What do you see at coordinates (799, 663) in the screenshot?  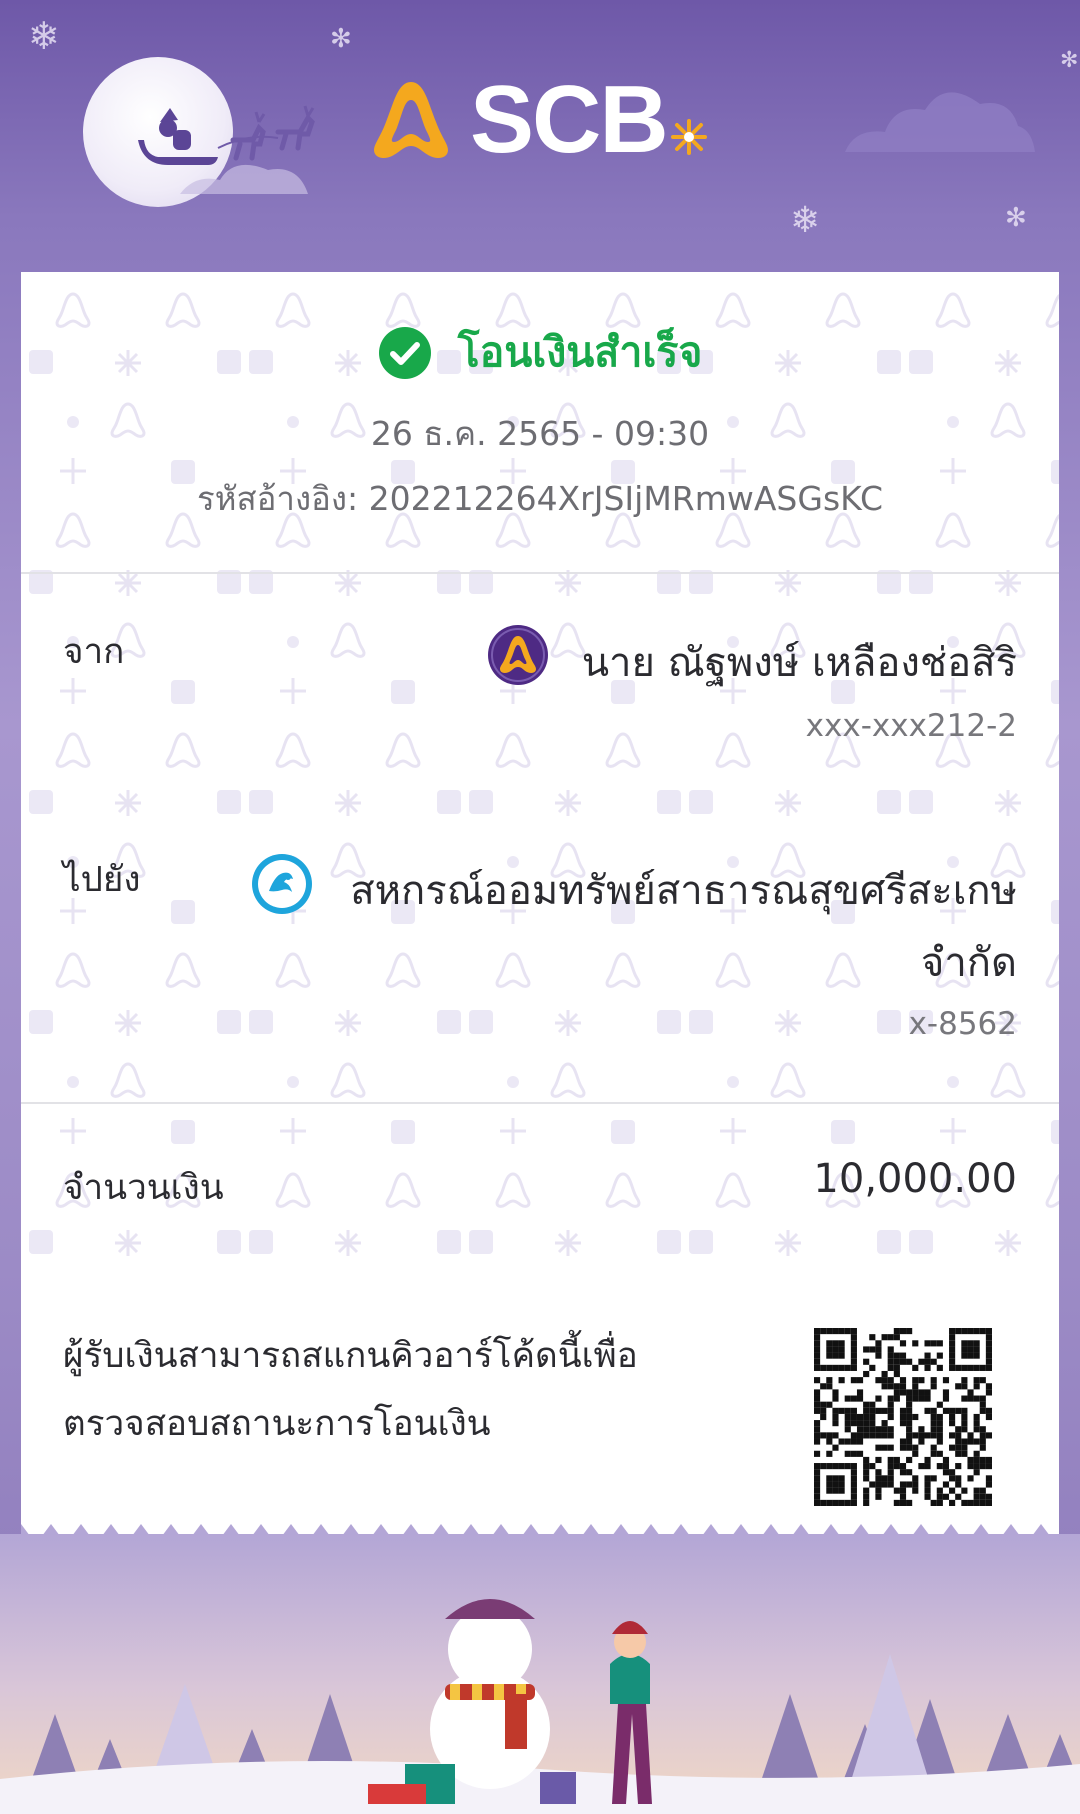 I see `sender-name: นาย ณัฐพงษ์ เหลืองช่อสิริ` at bounding box center [799, 663].